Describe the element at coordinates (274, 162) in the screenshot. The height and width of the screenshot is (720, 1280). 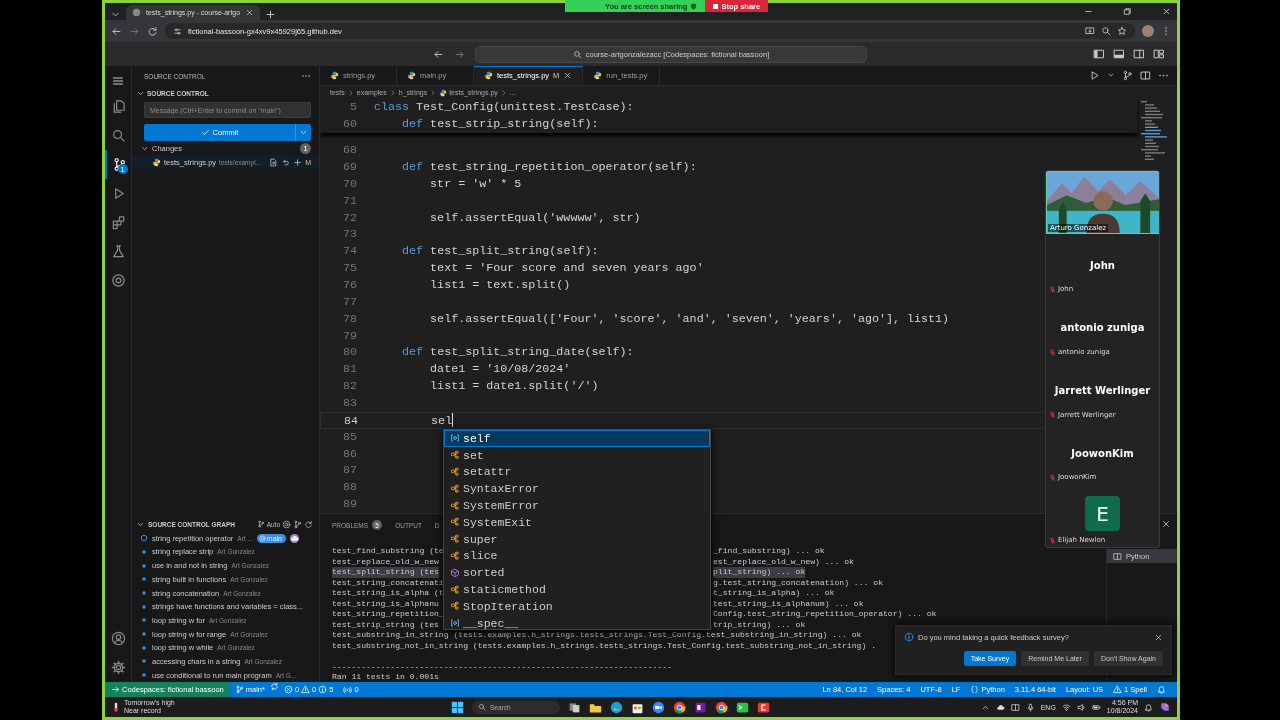
I see `open-file-icon` at that location.